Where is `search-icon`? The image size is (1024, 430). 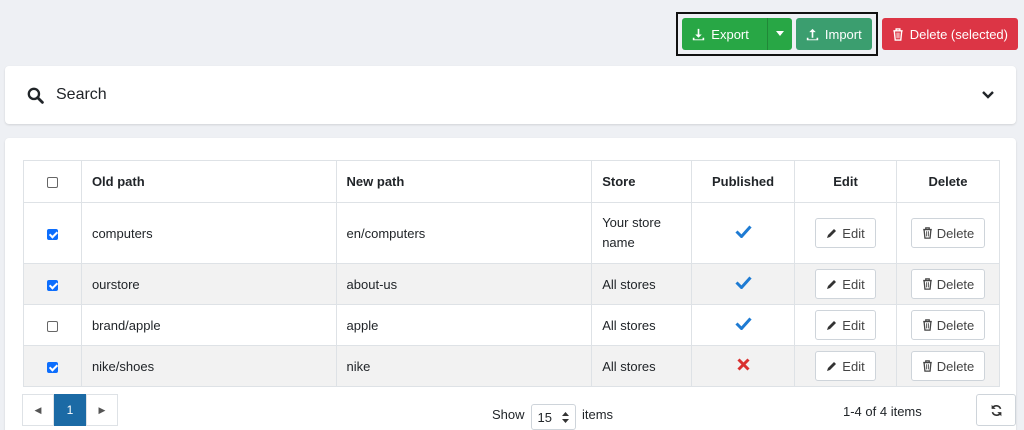 search-icon is located at coordinates (35, 95).